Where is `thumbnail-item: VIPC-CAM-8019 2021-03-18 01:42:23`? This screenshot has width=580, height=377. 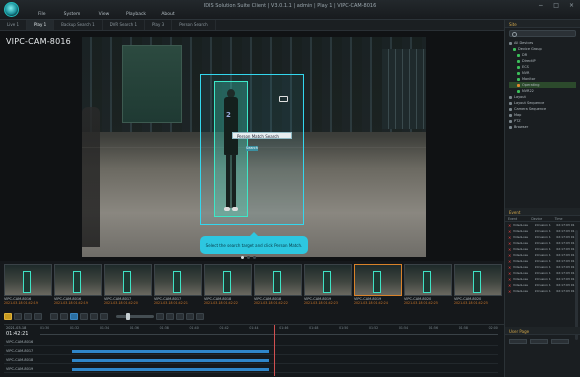 thumbnail-item: VIPC-CAM-8019 2021-03-18 01:42:23 is located at coordinates (328, 285).